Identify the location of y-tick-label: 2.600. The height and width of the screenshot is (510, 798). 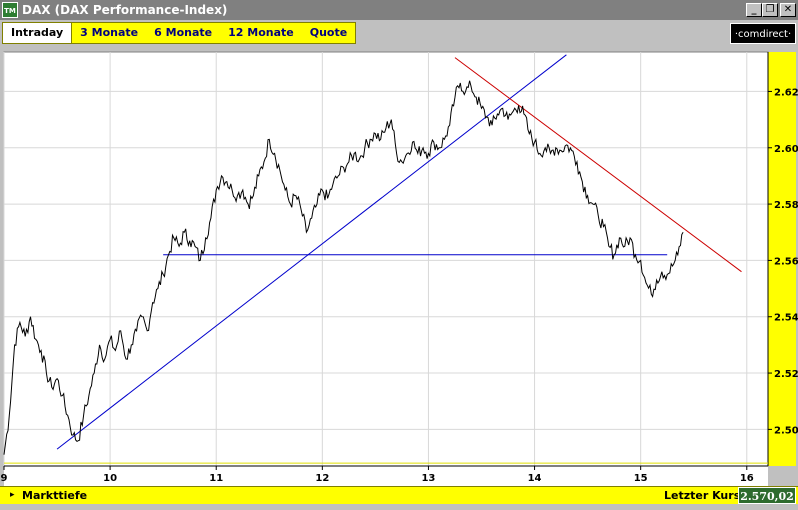
(786, 149).